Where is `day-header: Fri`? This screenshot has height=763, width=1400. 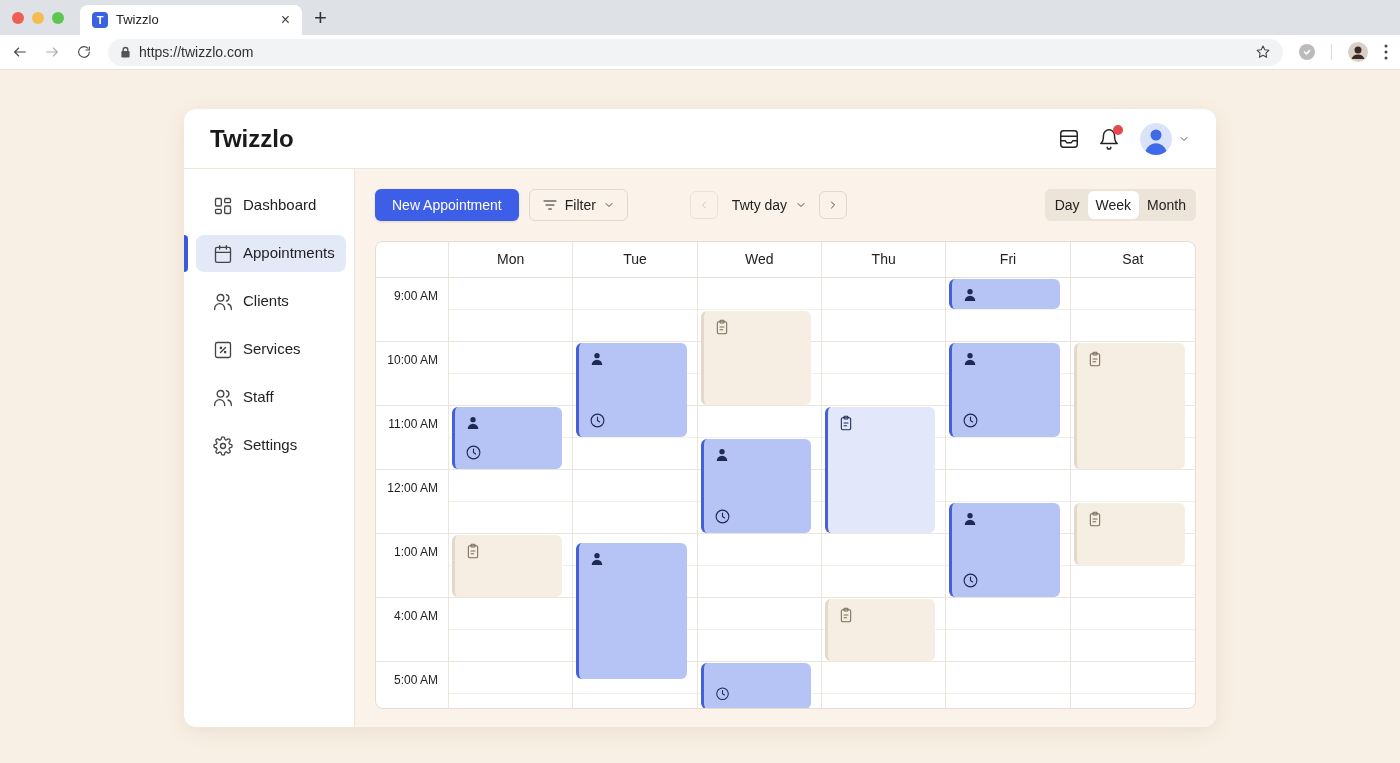 day-header: Fri is located at coordinates (1008, 259).